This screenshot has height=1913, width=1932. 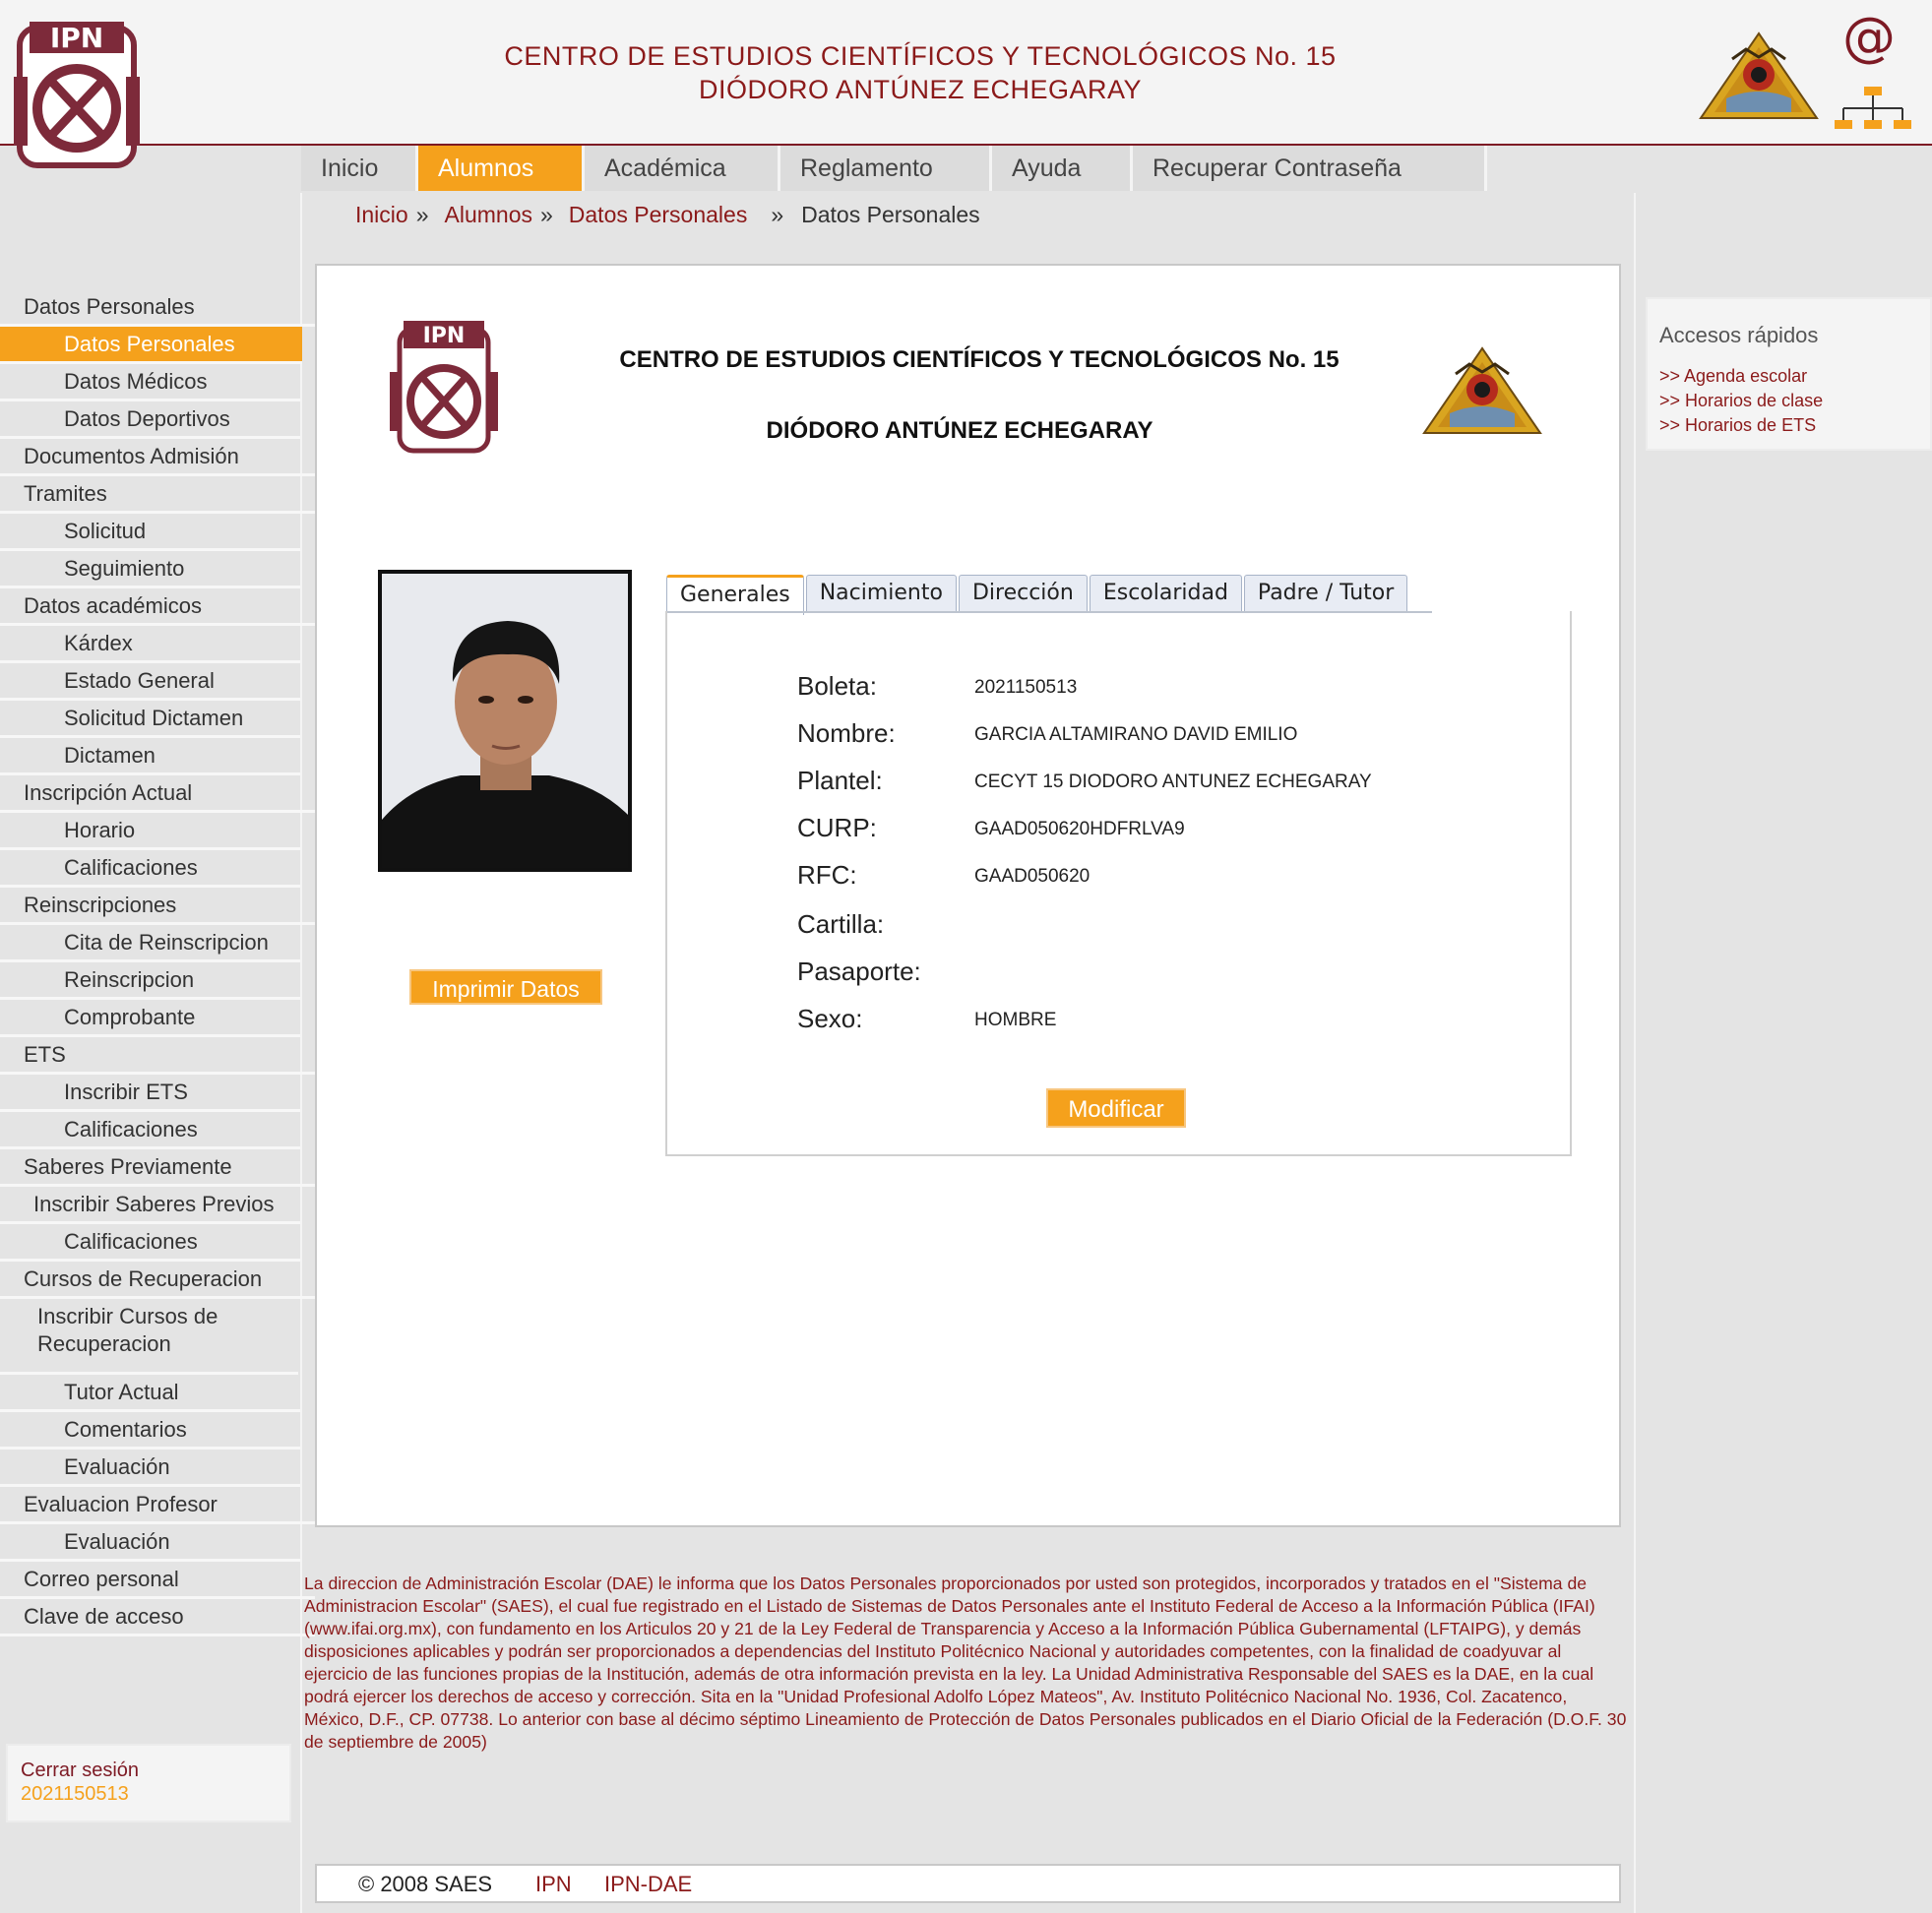 I want to click on ipn-logo-small: IPN, so click(x=444, y=393).